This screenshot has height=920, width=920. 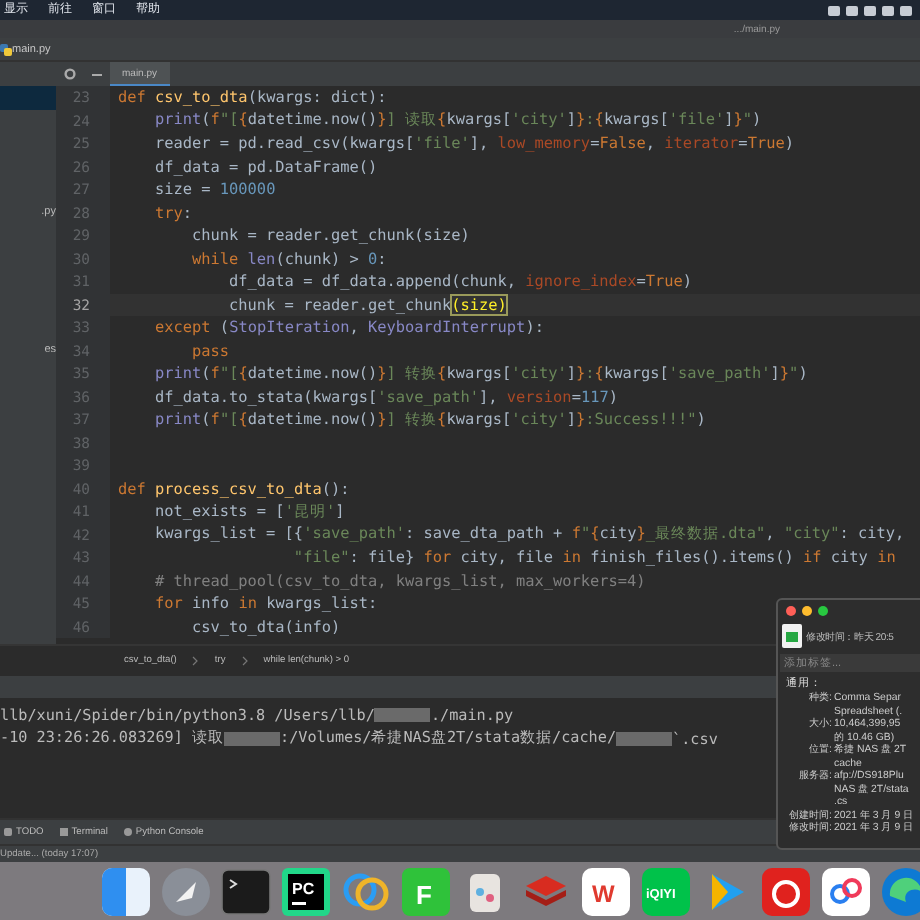 I want to click on dock-app-icon: W, so click(x=606, y=891).